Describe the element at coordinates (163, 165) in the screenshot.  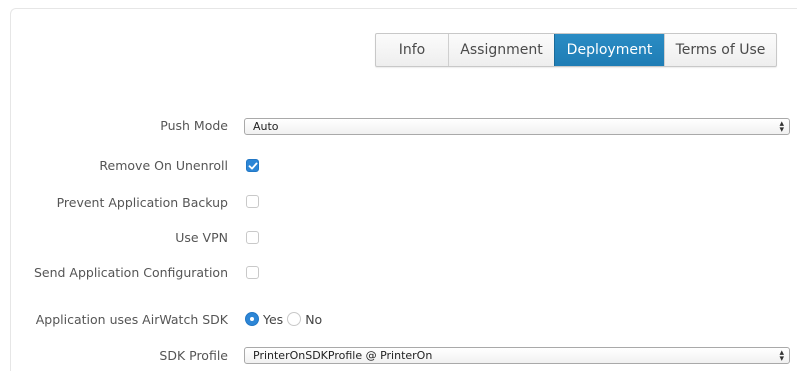
I see `remove-on-unenroll-label: Remove On Unenroll` at that location.